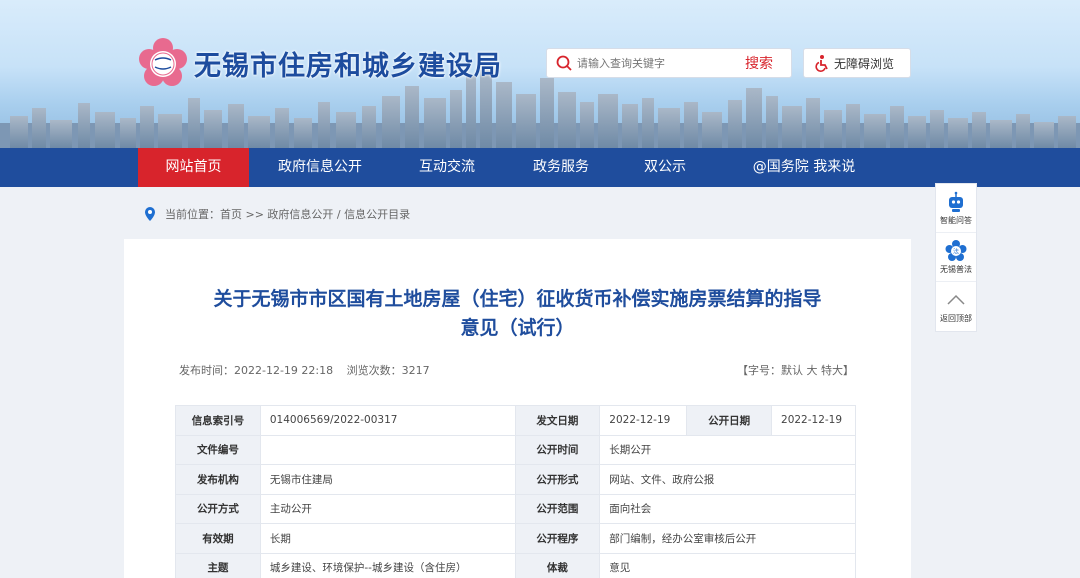 The image size is (1080, 578). I want to click on side-label-top: 返回顶部, so click(956, 318).